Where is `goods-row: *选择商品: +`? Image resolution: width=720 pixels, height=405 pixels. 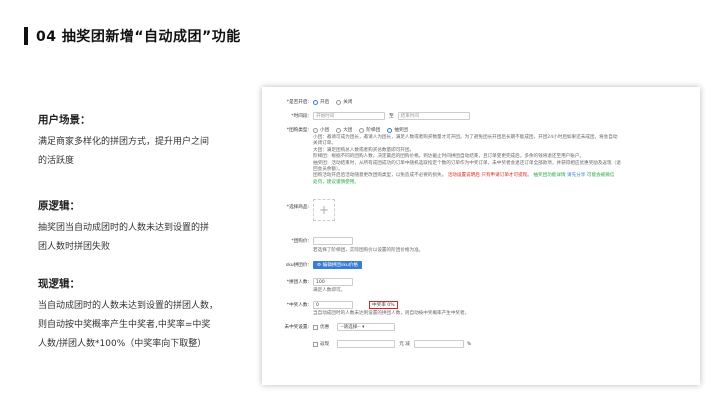
goods-row: *选择商品: + is located at coordinates (481, 210).